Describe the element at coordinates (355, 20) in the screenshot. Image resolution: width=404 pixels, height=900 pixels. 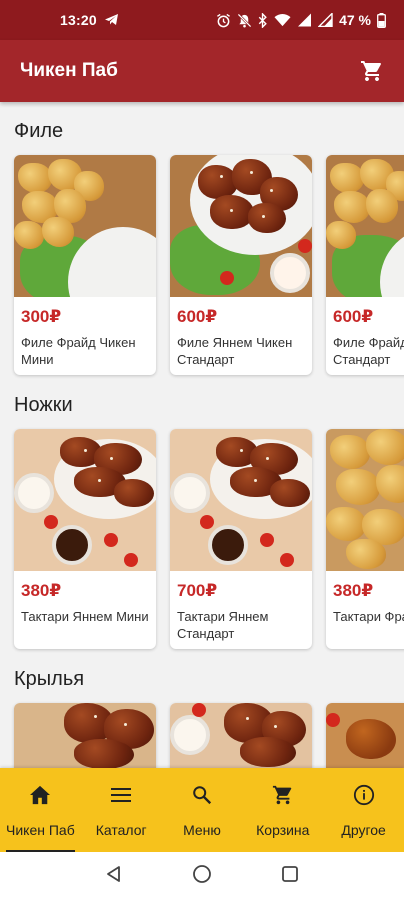
I see `battery-percent: 47 %` at that location.